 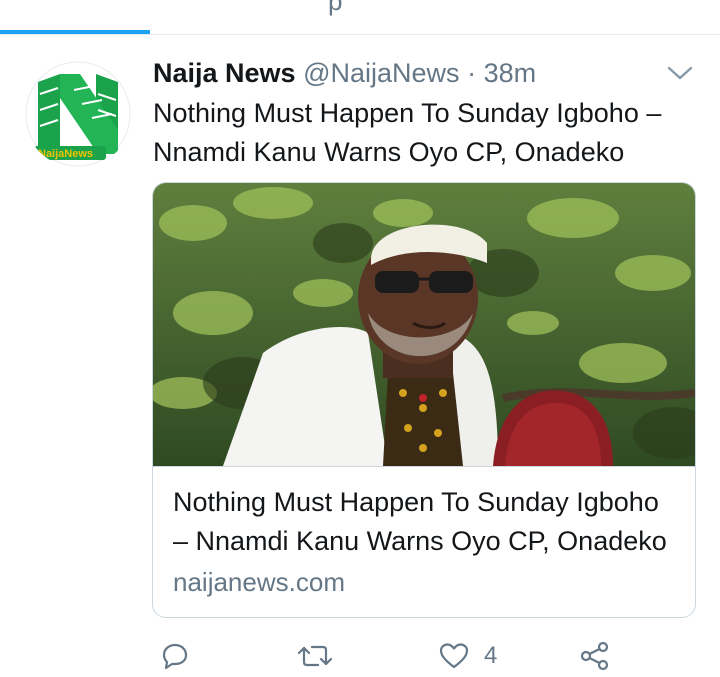 What do you see at coordinates (491, 655) in the screenshot?
I see `like-count: 4` at bounding box center [491, 655].